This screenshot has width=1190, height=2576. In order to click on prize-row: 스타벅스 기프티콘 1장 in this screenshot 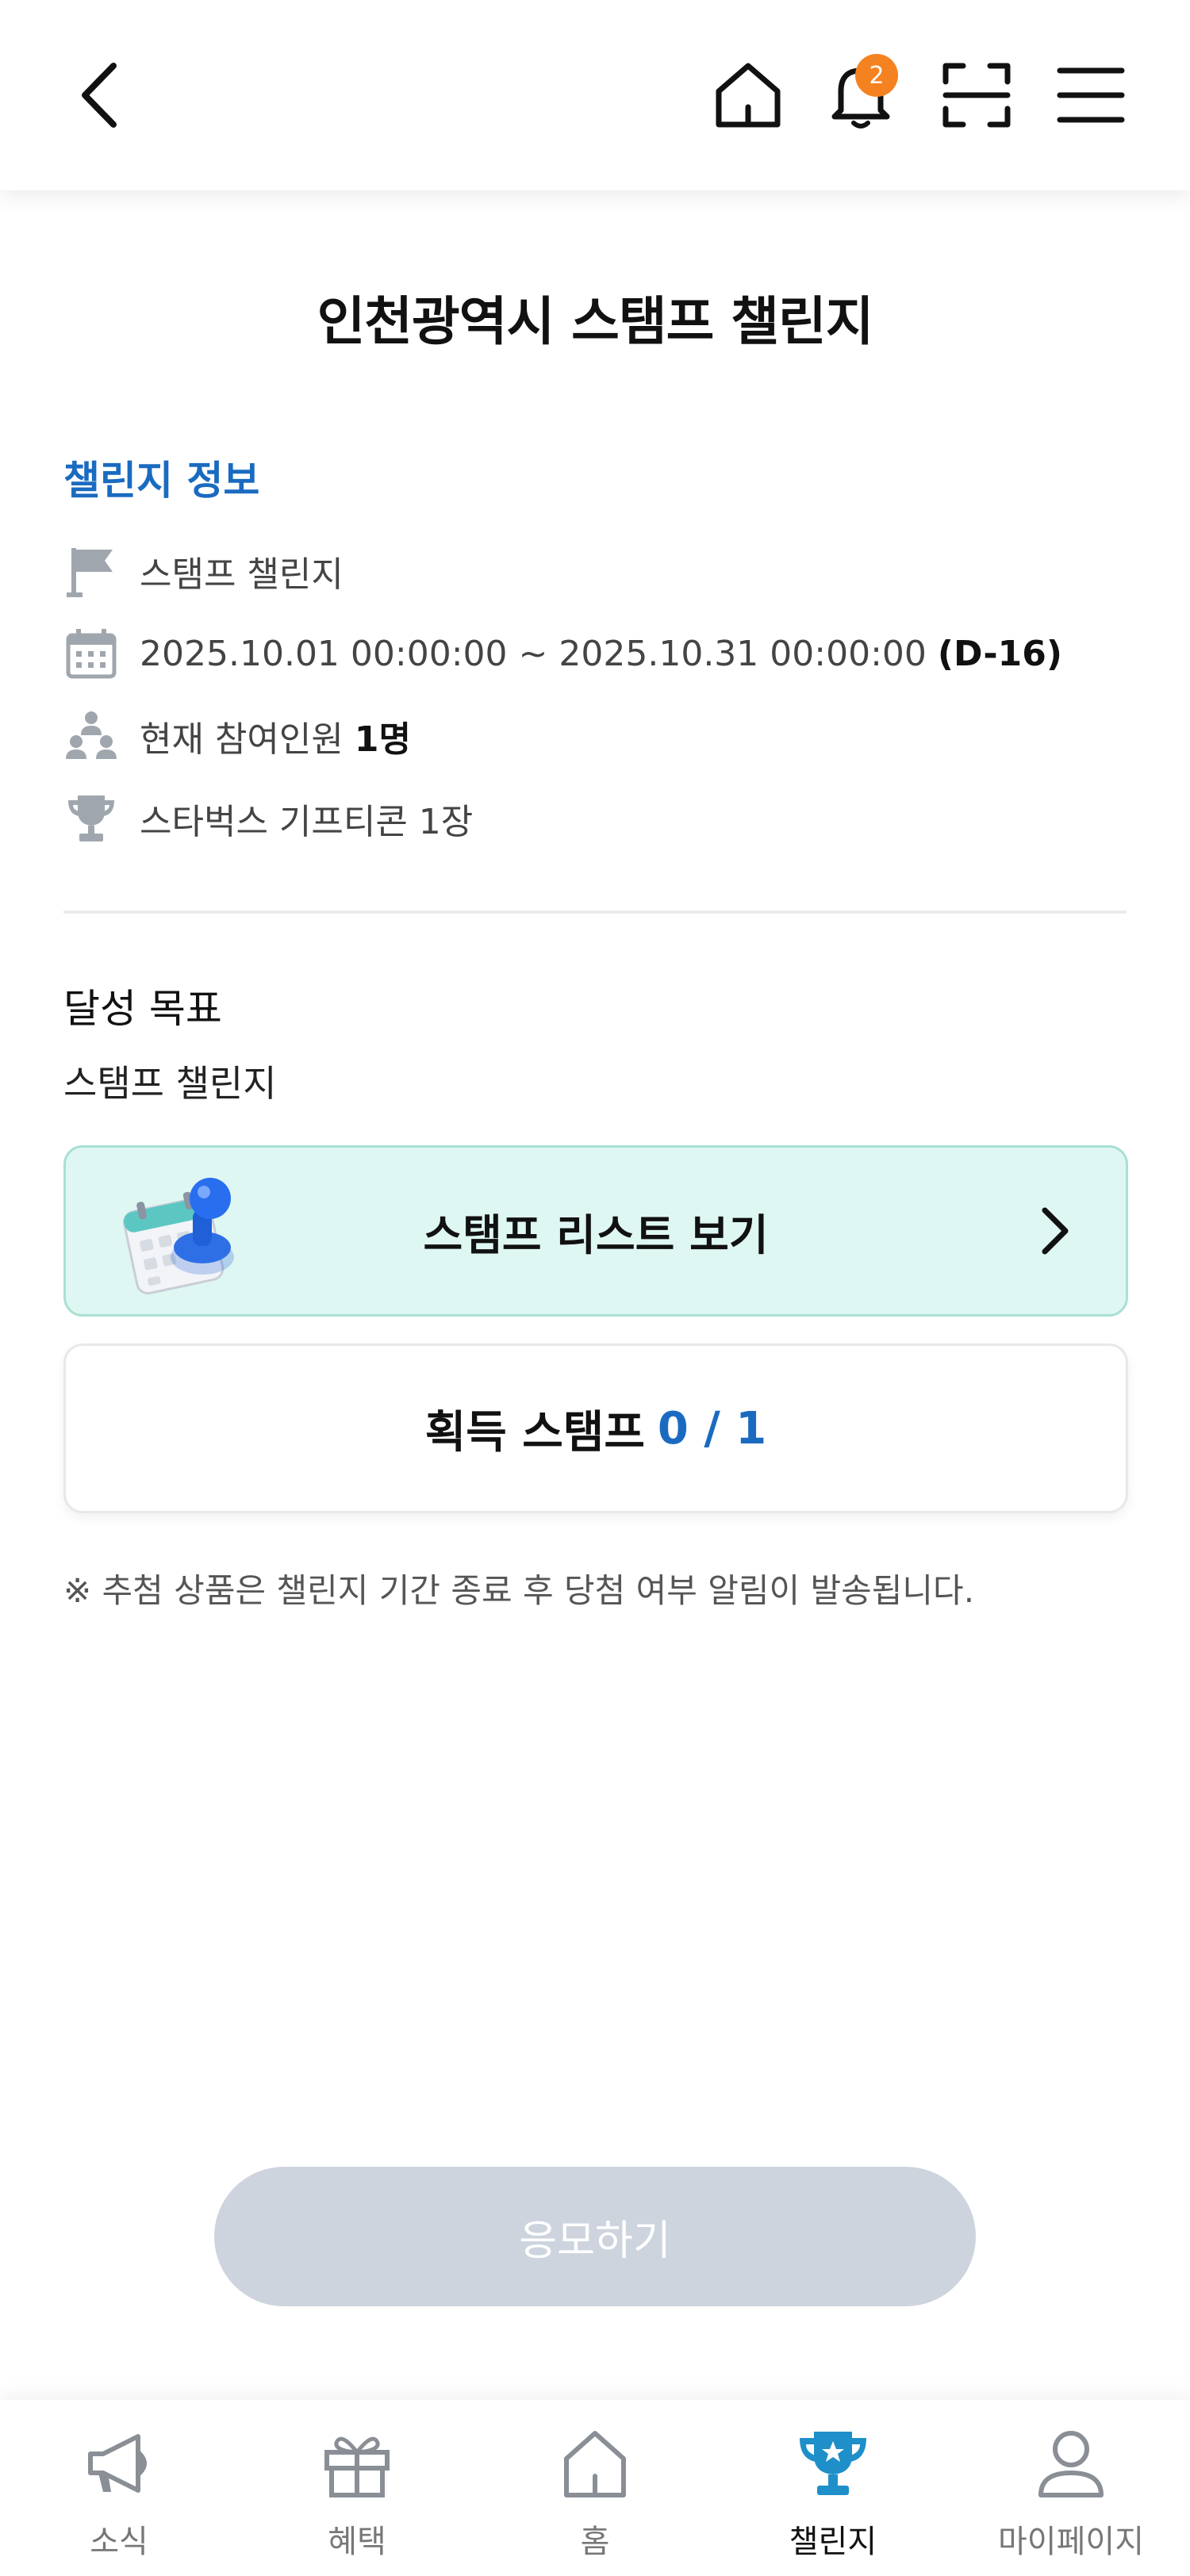, I will do `click(268, 818)`.